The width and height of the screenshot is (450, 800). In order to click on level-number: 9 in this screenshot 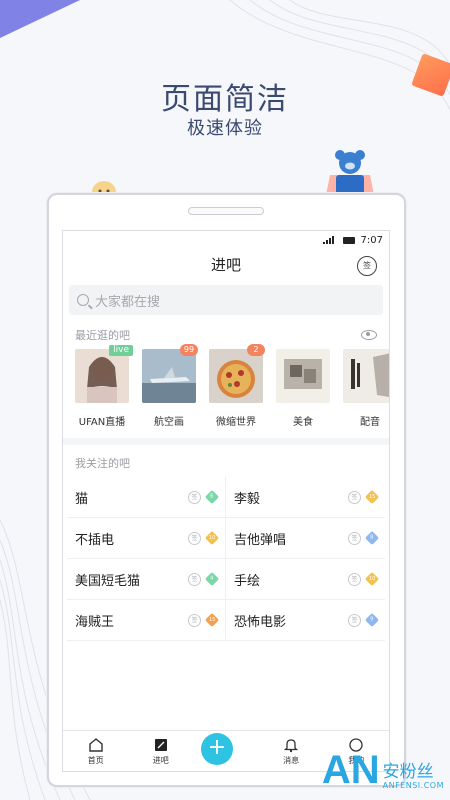, I will do `click(372, 620)`.